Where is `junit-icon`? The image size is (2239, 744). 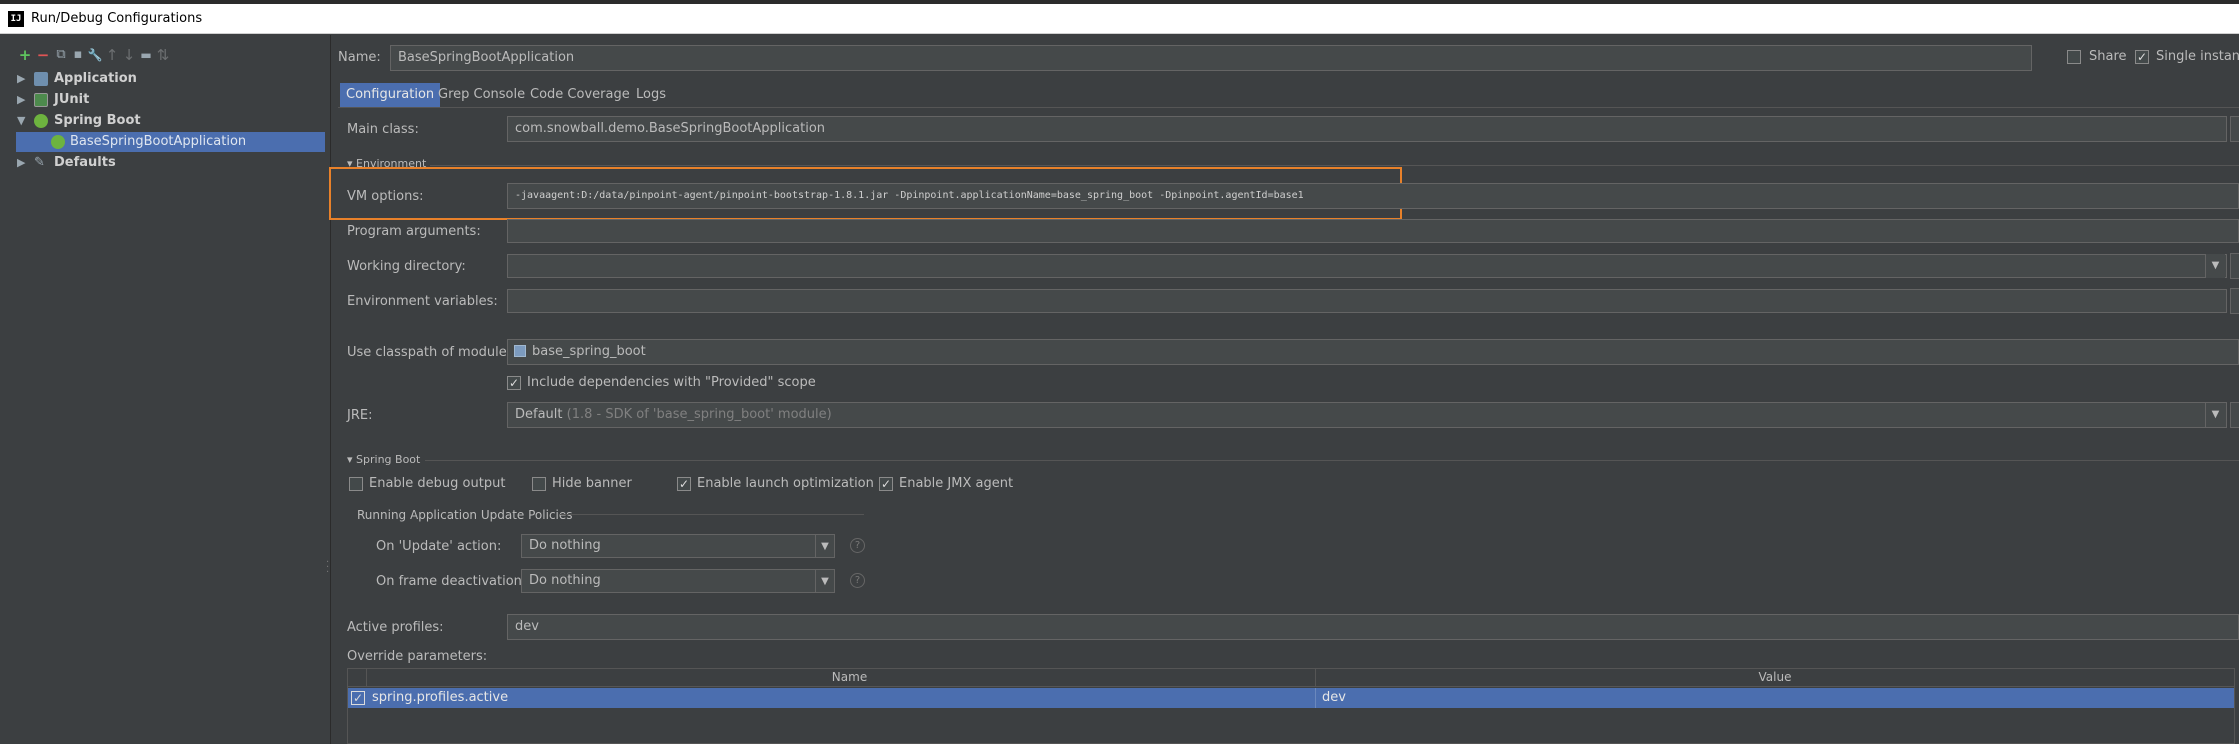
junit-icon is located at coordinates (41, 100).